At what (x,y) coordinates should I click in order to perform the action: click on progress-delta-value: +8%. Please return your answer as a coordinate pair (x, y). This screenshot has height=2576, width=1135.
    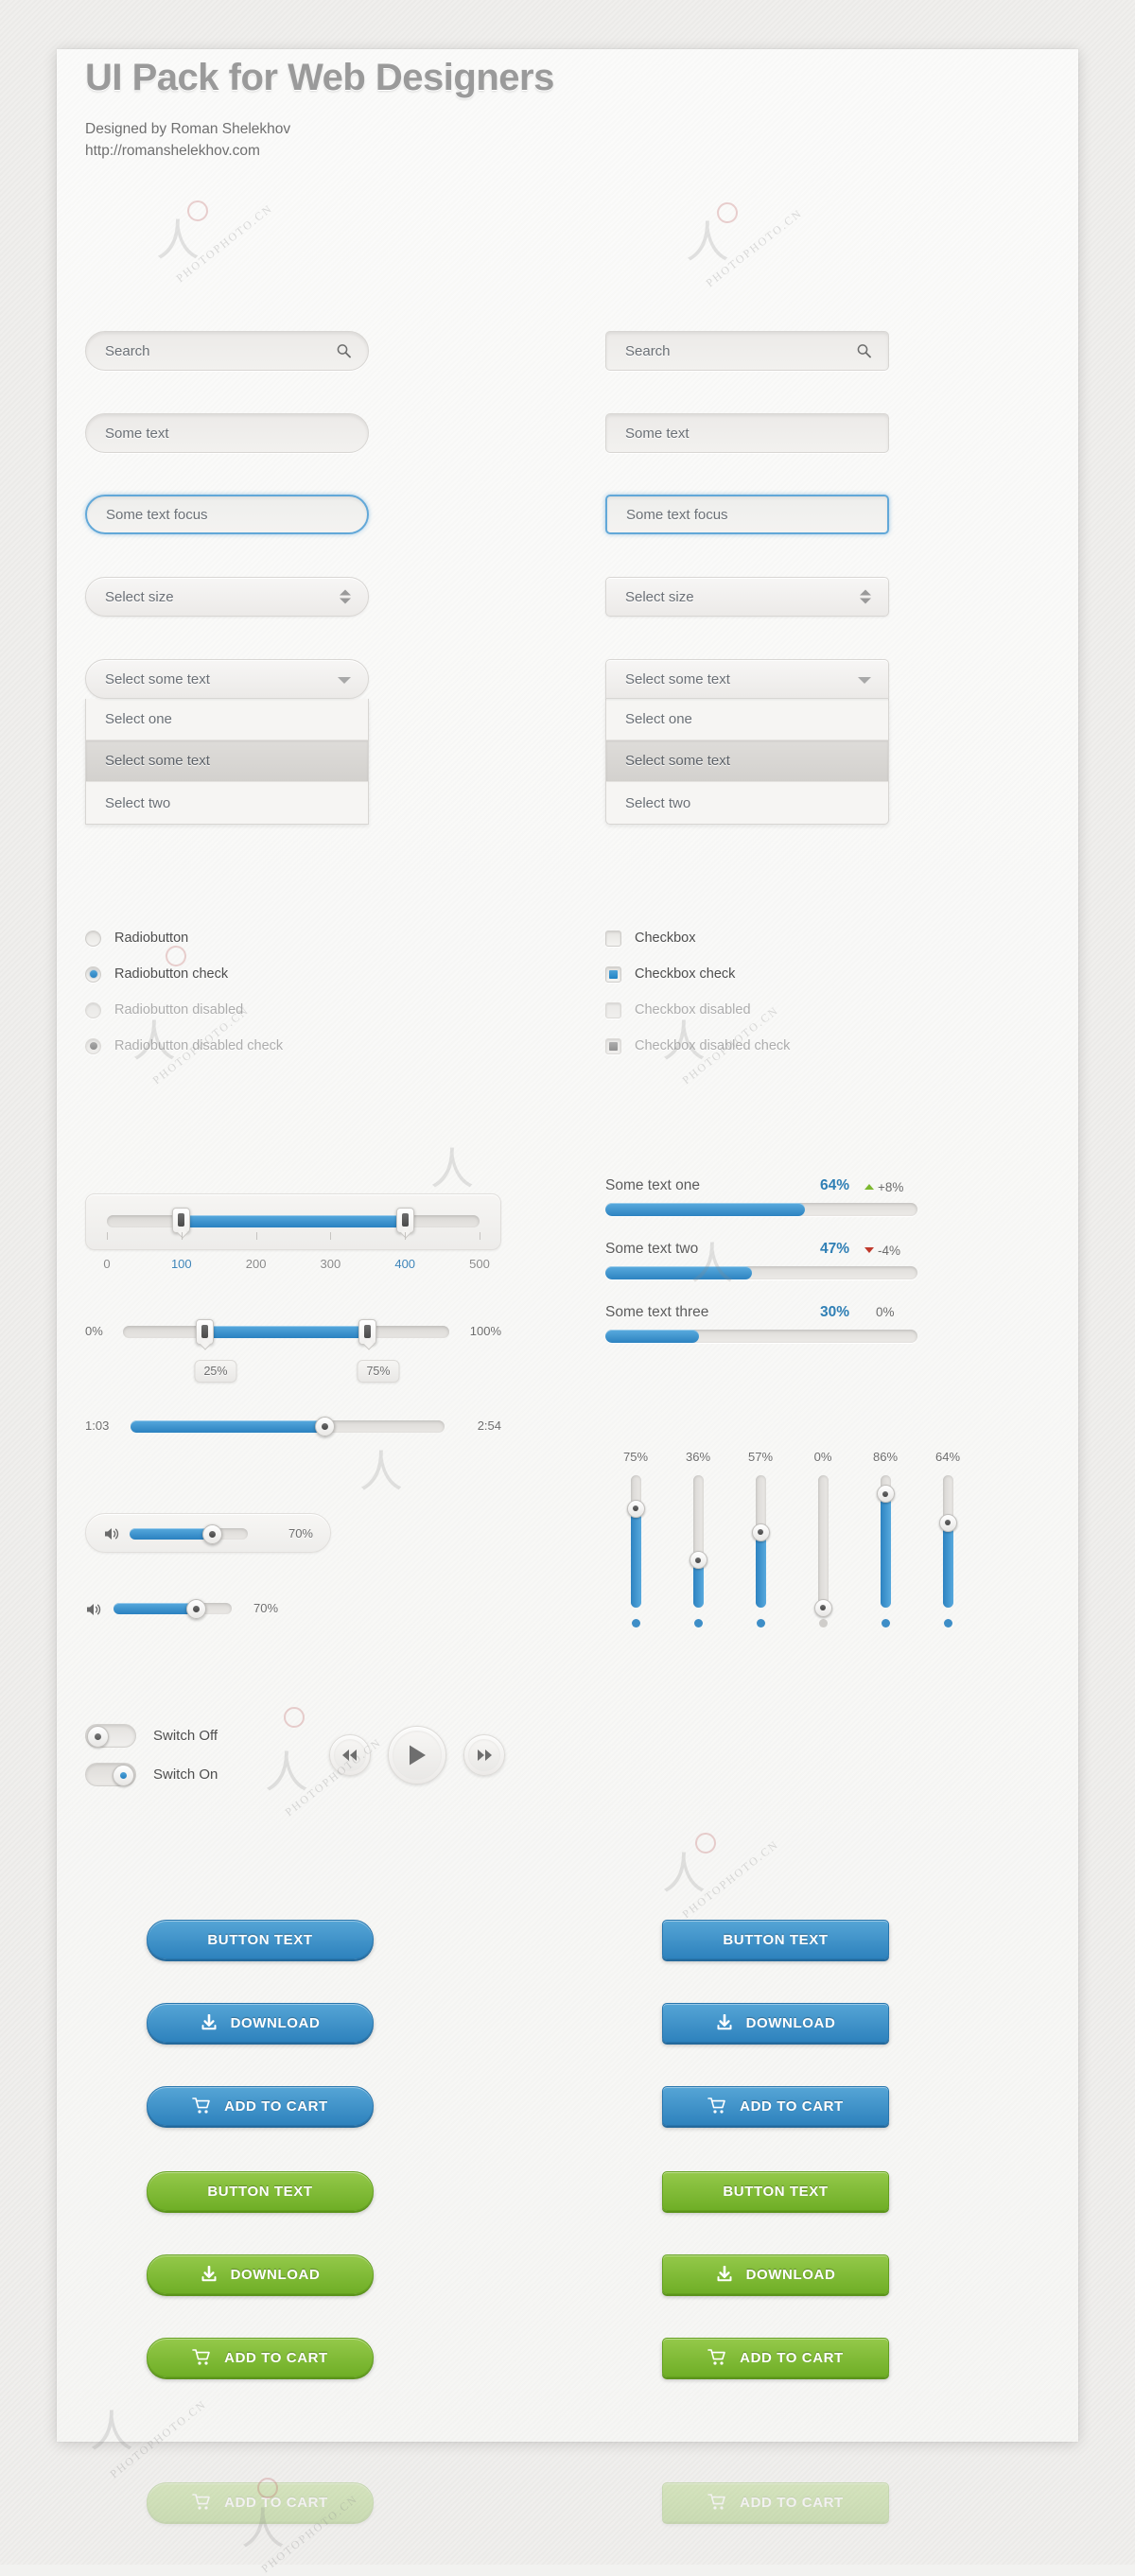
    Looking at the image, I should click on (891, 1186).